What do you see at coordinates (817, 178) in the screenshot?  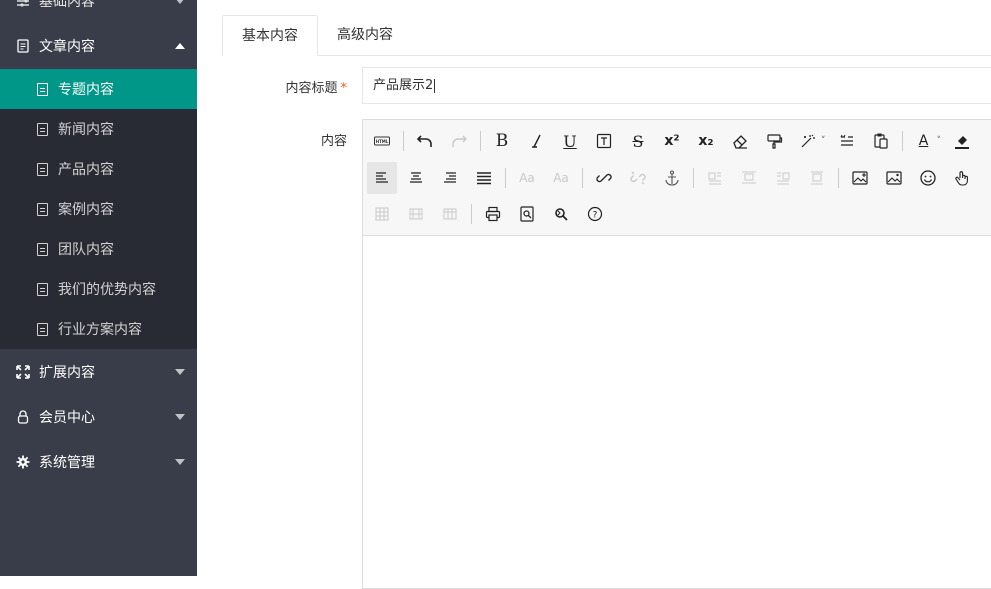 I see `image-center-icon` at bounding box center [817, 178].